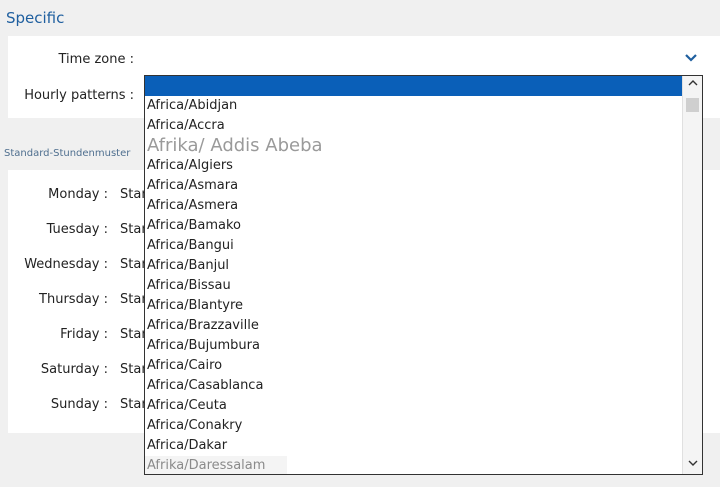 Image resolution: width=720 pixels, height=487 pixels. I want to click on dropdown-option: Africa/Bamako, so click(414, 226).